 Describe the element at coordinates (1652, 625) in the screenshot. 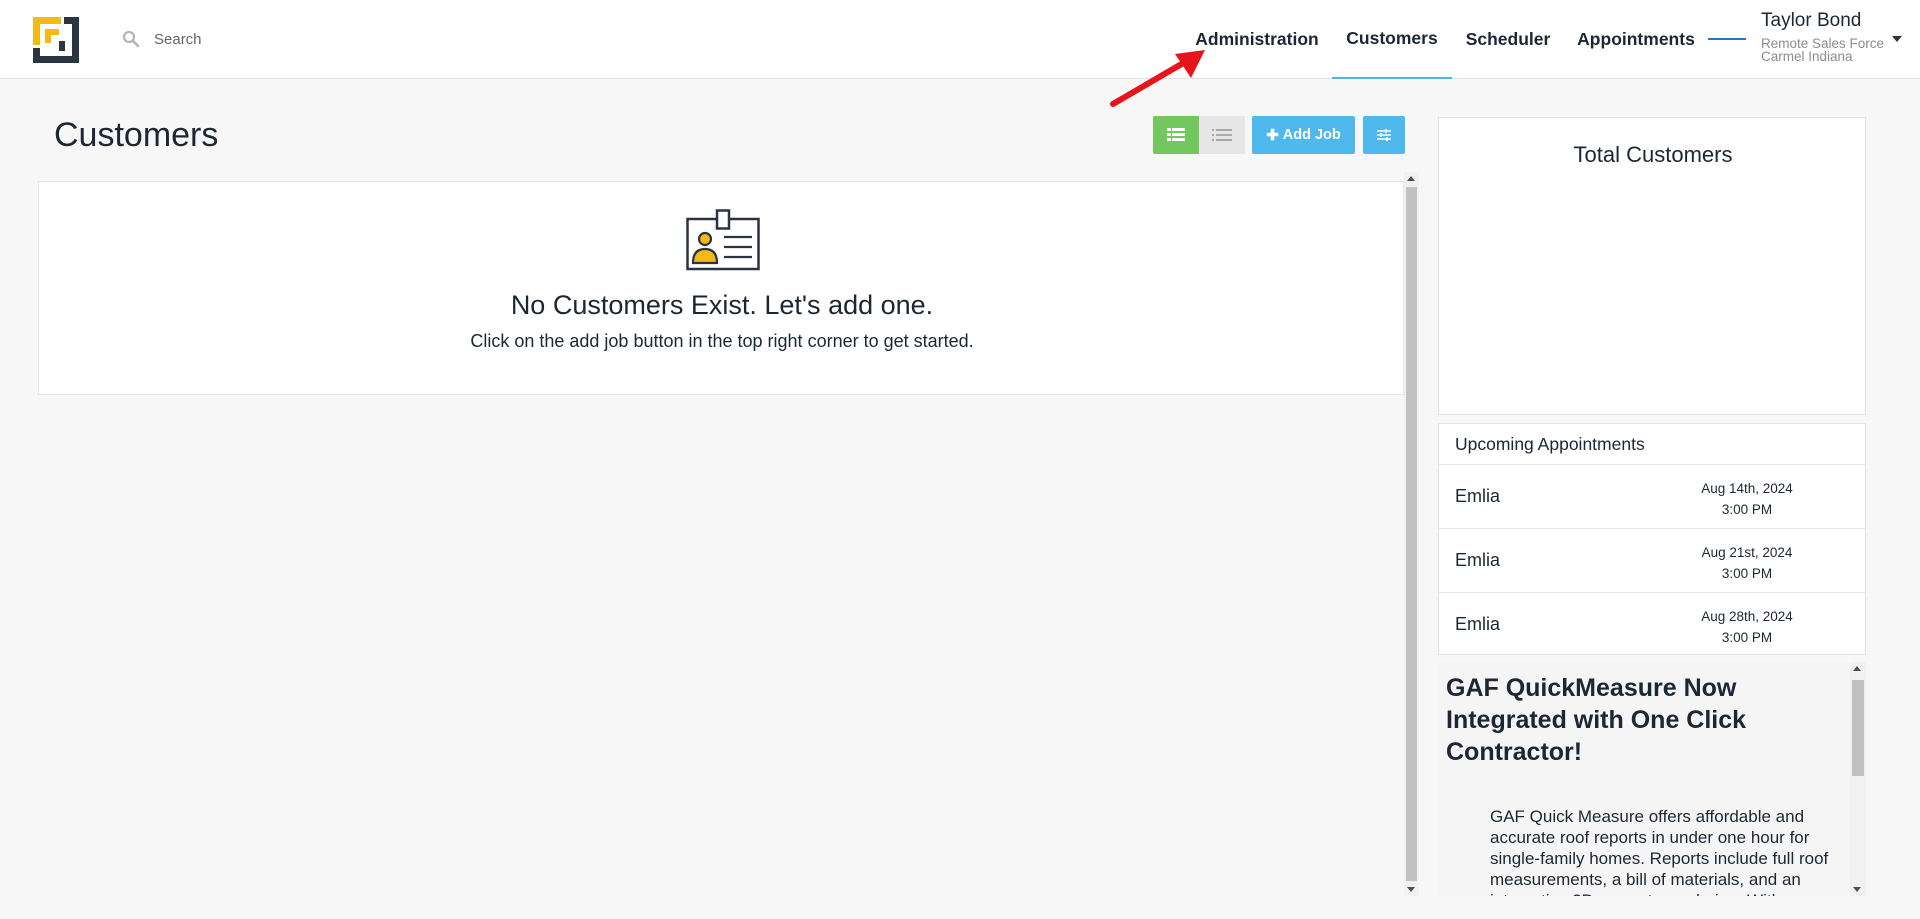

I see `appointment-row: Emlia Aug 28th, 2024 3:00 PM` at that location.